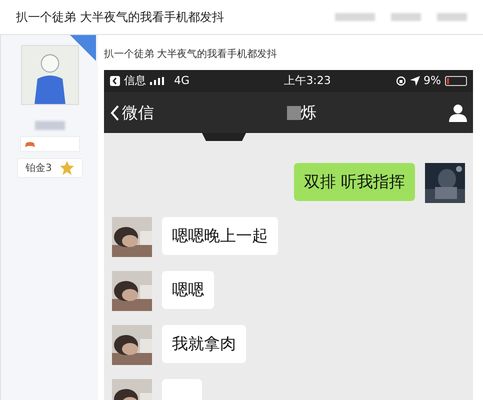 This screenshot has width=483, height=400. Describe the element at coordinates (49, 125) in the screenshot. I see `blurred-username` at that location.